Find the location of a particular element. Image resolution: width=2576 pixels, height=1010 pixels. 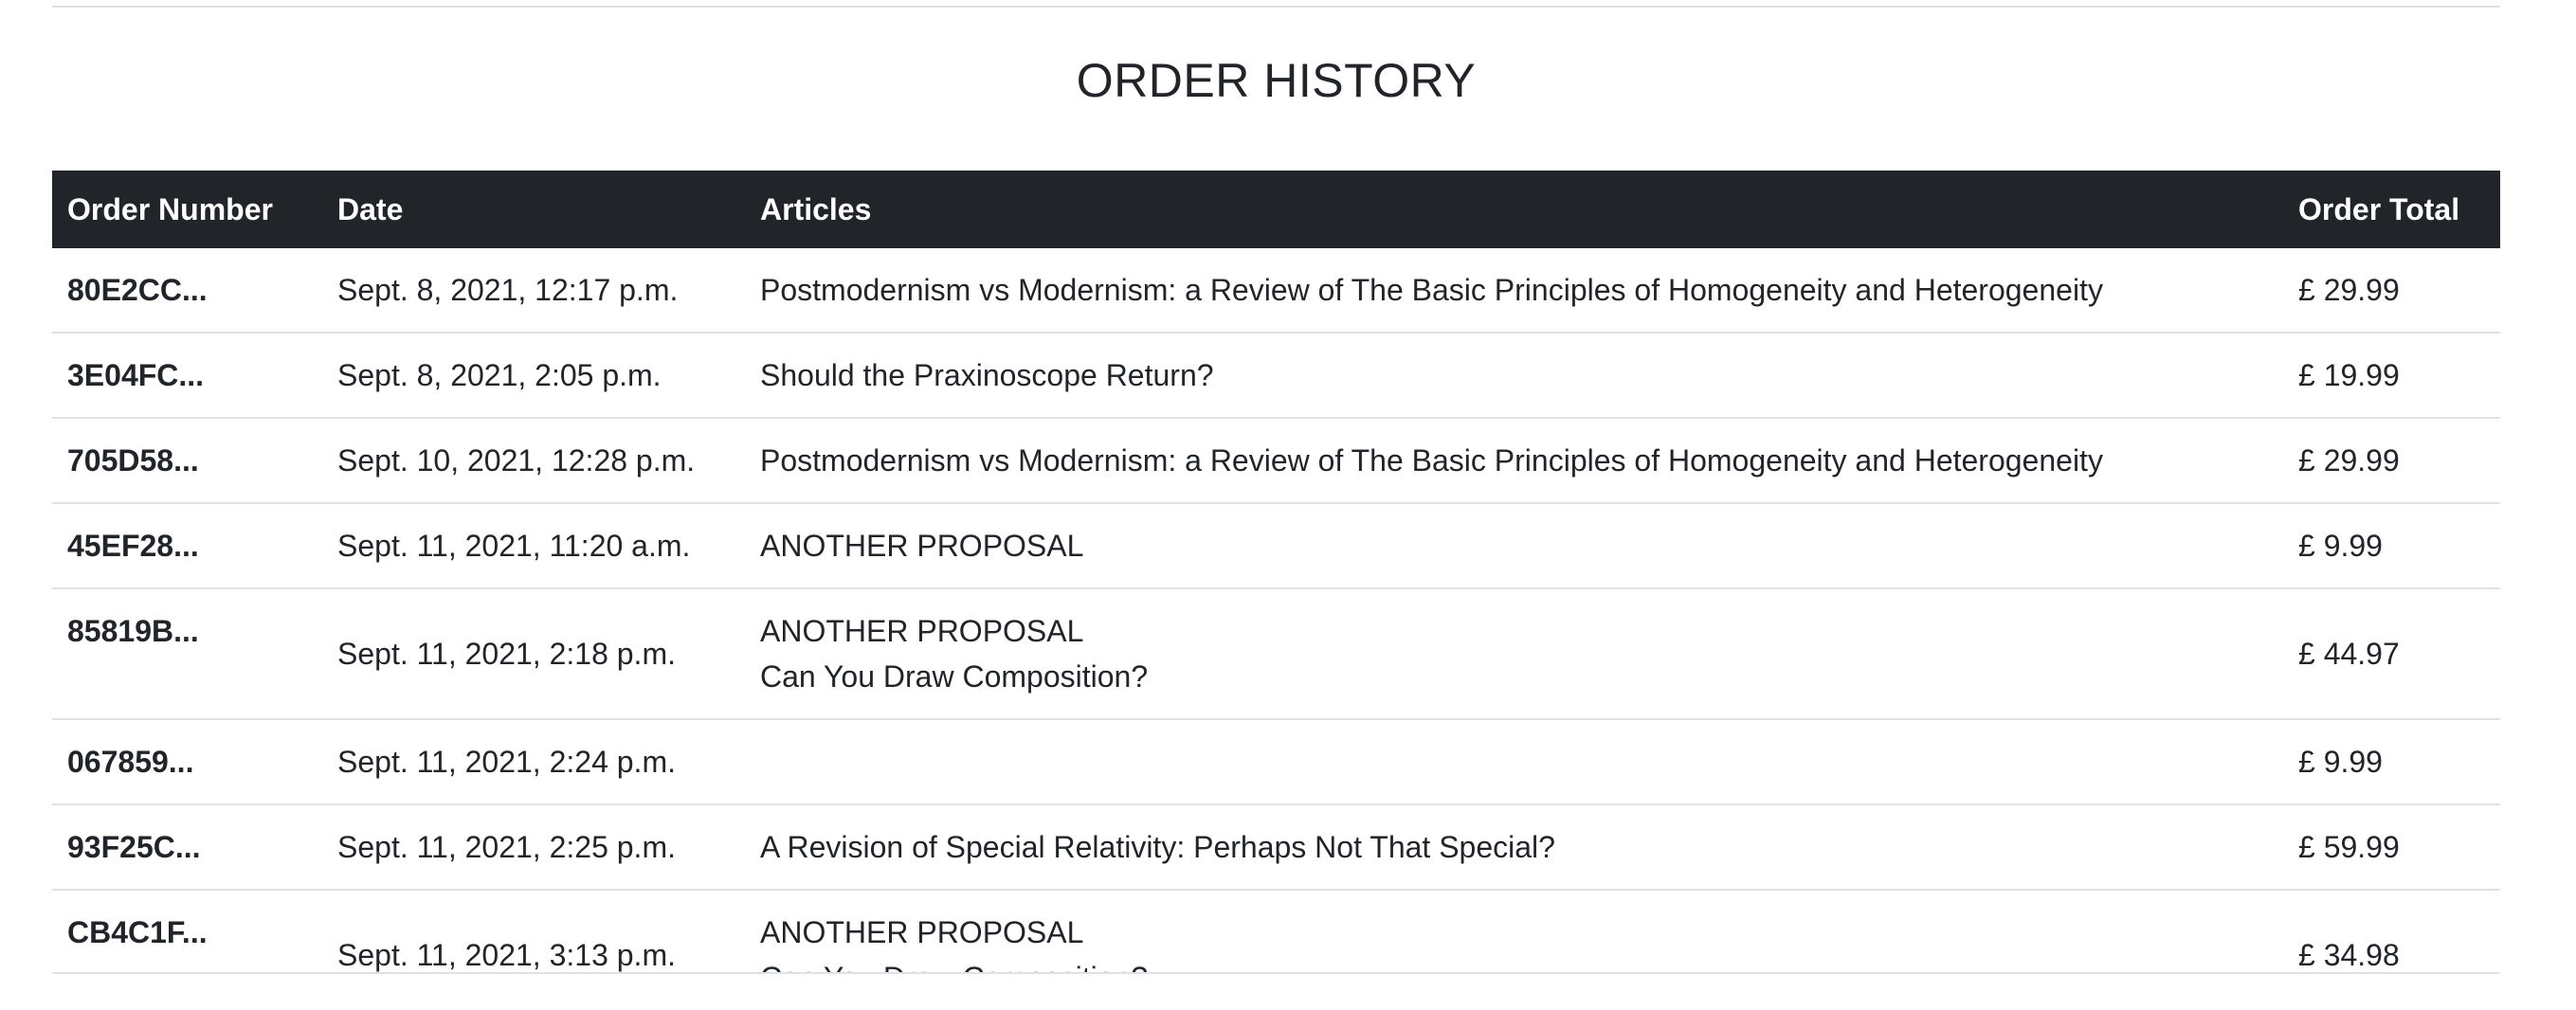

order-date: Sept. 8, 2021, 2:05 p.m. is located at coordinates (533, 376).